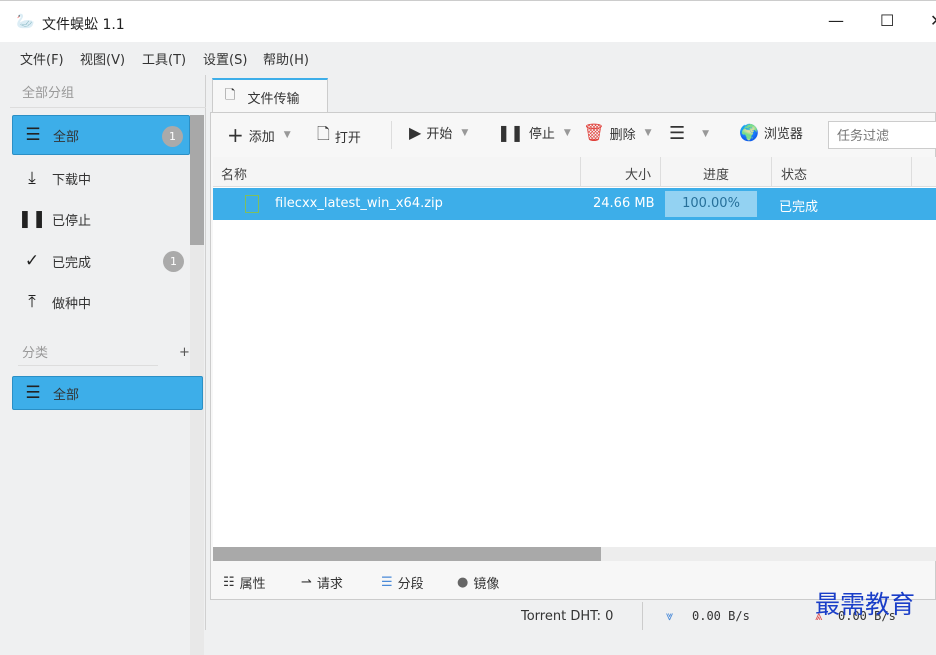 Image resolution: width=936 pixels, height=655 pixels. What do you see at coordinates (534, 132) in the screenshot?
I see `stop-button: ❚❚ 停止 ▼` at bounding box center [534, 132].